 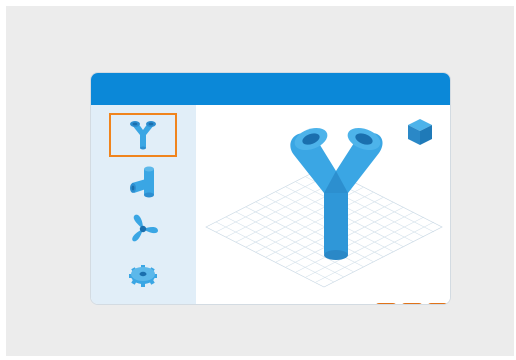 What do you see at coordinates (270, 89) in the screenshot?
I see `title-bar` at bounding box center [270, 89].